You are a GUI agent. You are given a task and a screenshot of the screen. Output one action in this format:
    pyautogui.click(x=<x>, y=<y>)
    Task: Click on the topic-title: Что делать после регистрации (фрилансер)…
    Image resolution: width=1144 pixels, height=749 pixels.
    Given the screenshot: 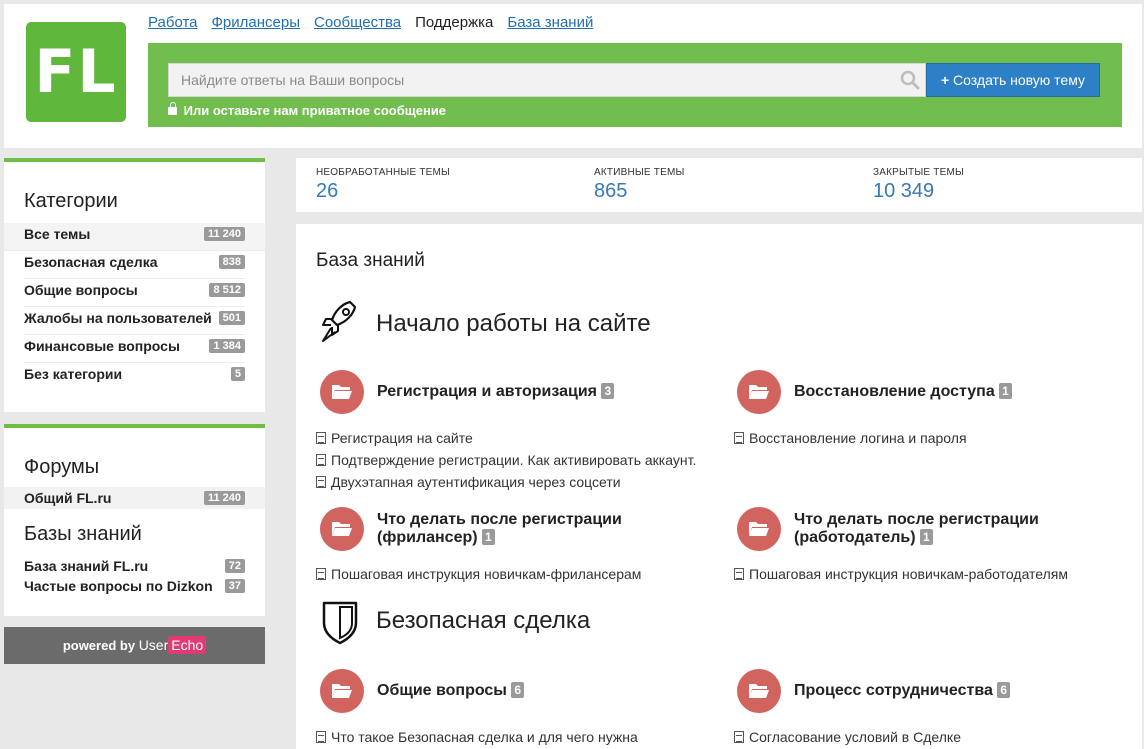 What is the action you would take?
    pyautogui.click(x=537, y=529)
    